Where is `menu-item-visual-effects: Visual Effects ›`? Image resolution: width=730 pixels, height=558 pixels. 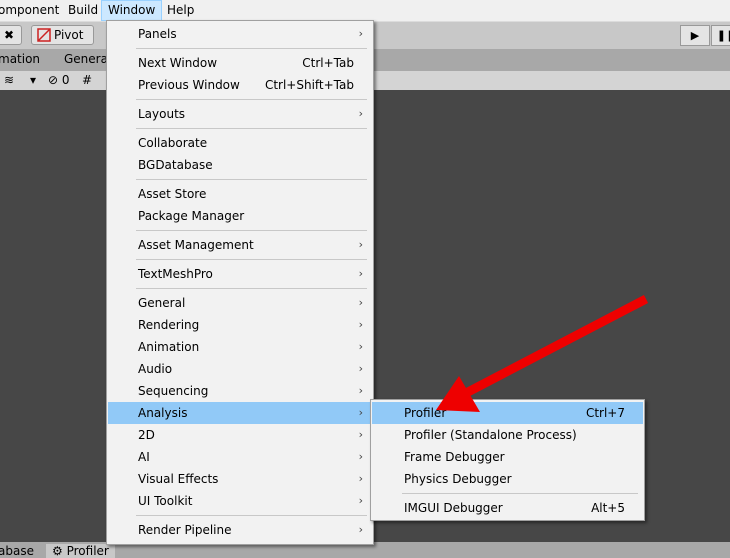
menu-item-visual-effects: Visual Effects › is located at coordinates (240, 479).